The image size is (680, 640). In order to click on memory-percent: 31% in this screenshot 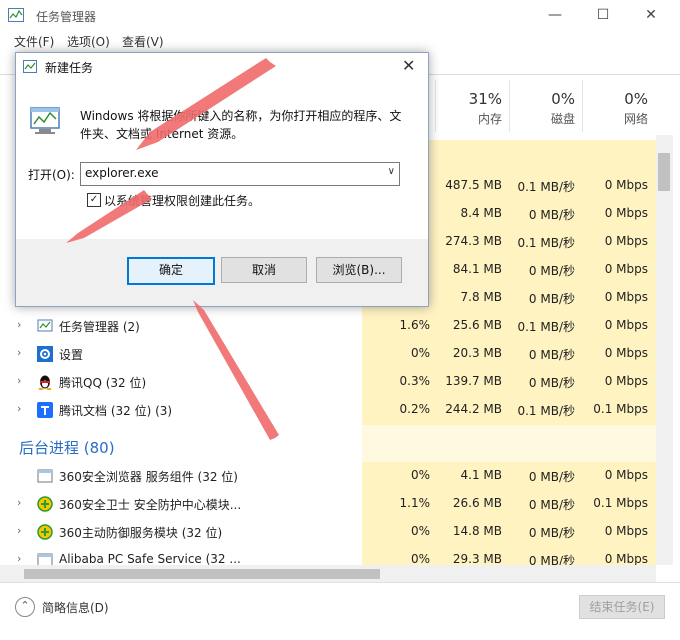, I will do `click(485, 99)`.